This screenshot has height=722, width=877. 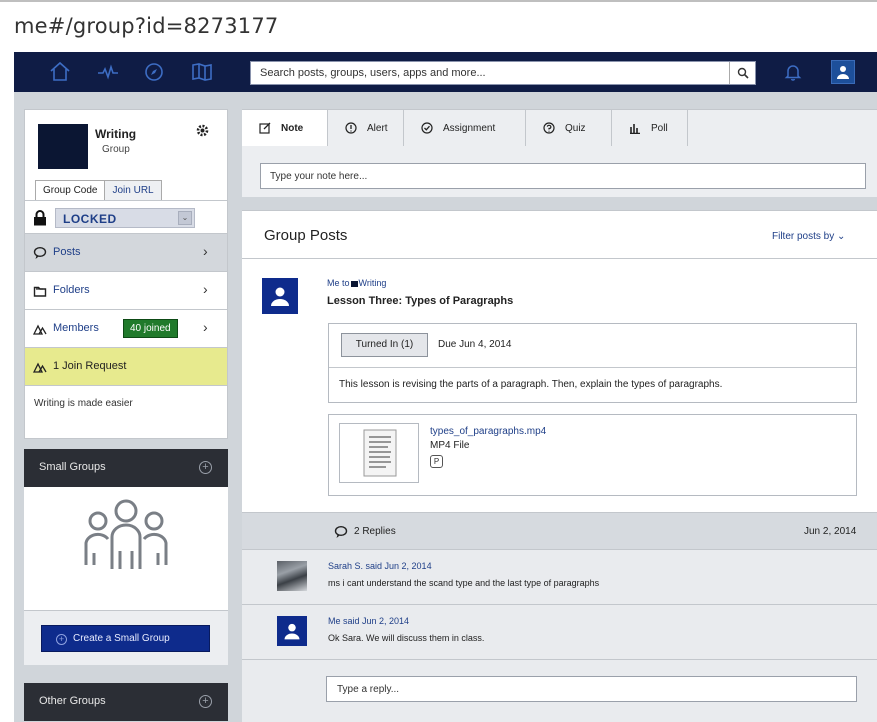 I want to click on bell-icon, so click(x=793, y=72).